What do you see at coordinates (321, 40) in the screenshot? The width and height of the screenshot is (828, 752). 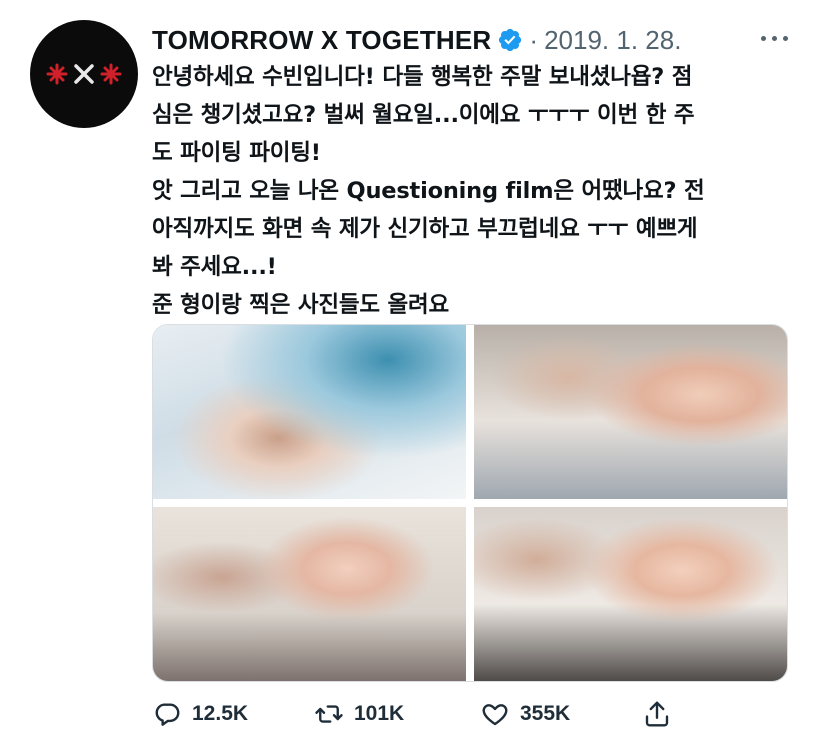 I see `author-name: TOMORROW X TOGETHER` at bounding box center [321, 40].